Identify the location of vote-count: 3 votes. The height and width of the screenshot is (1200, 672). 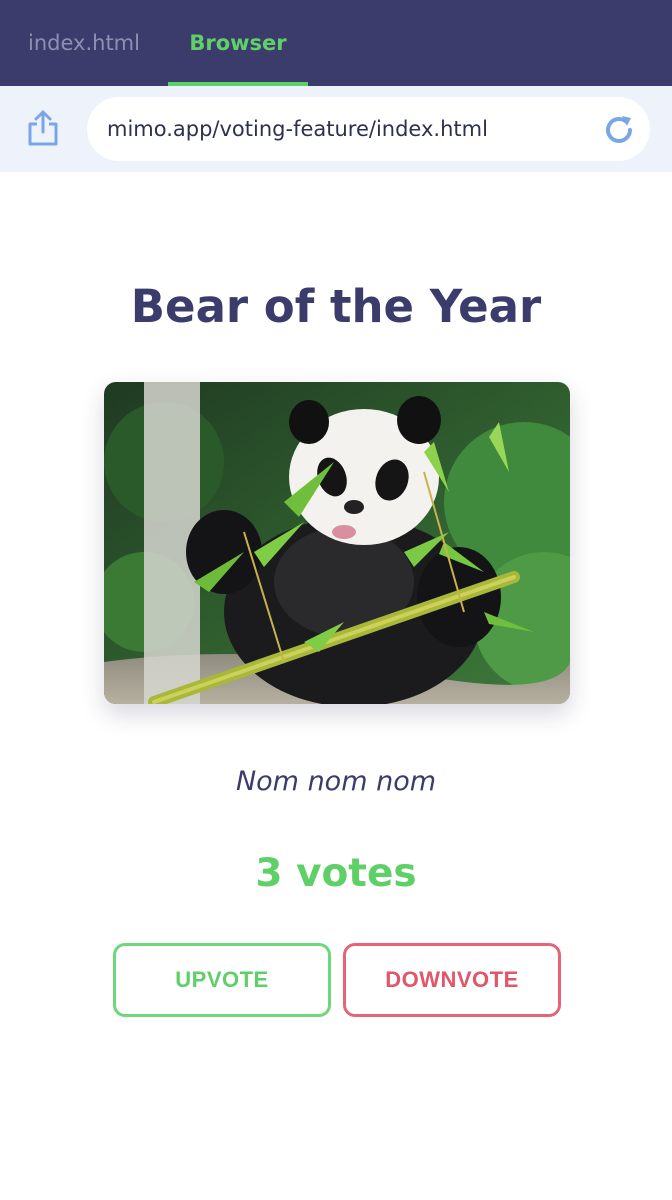
(336, 873).